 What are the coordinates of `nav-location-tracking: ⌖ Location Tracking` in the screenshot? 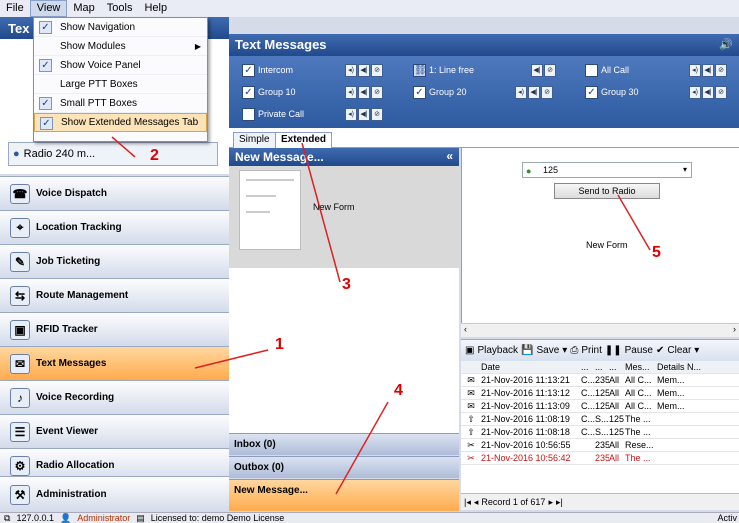 It's located at (114, 227).